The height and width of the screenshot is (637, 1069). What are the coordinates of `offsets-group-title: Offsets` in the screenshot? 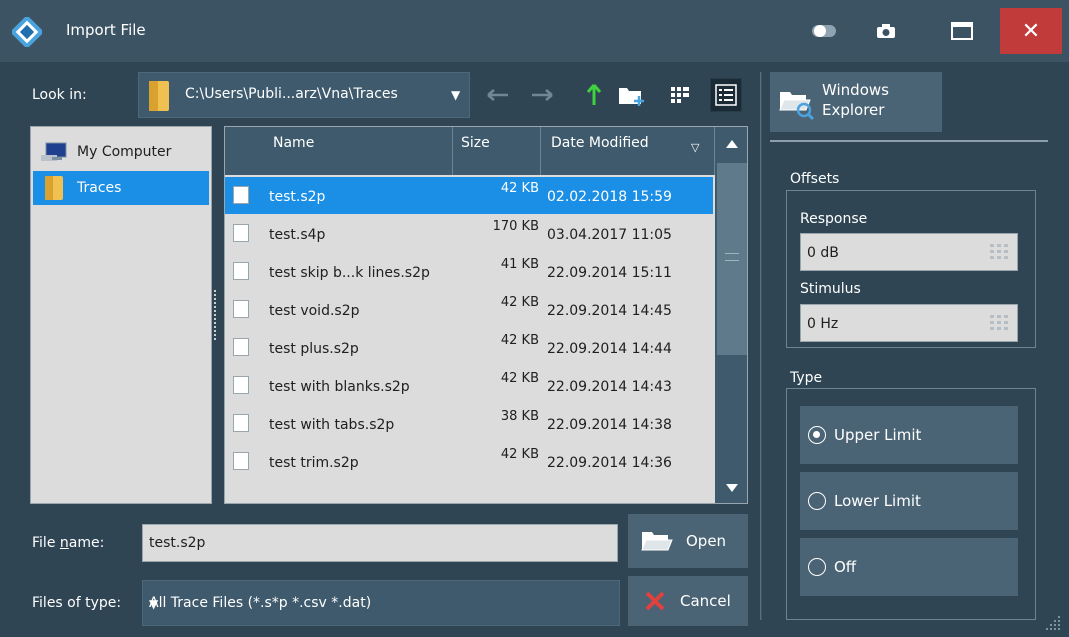 It's located at (815, 179).